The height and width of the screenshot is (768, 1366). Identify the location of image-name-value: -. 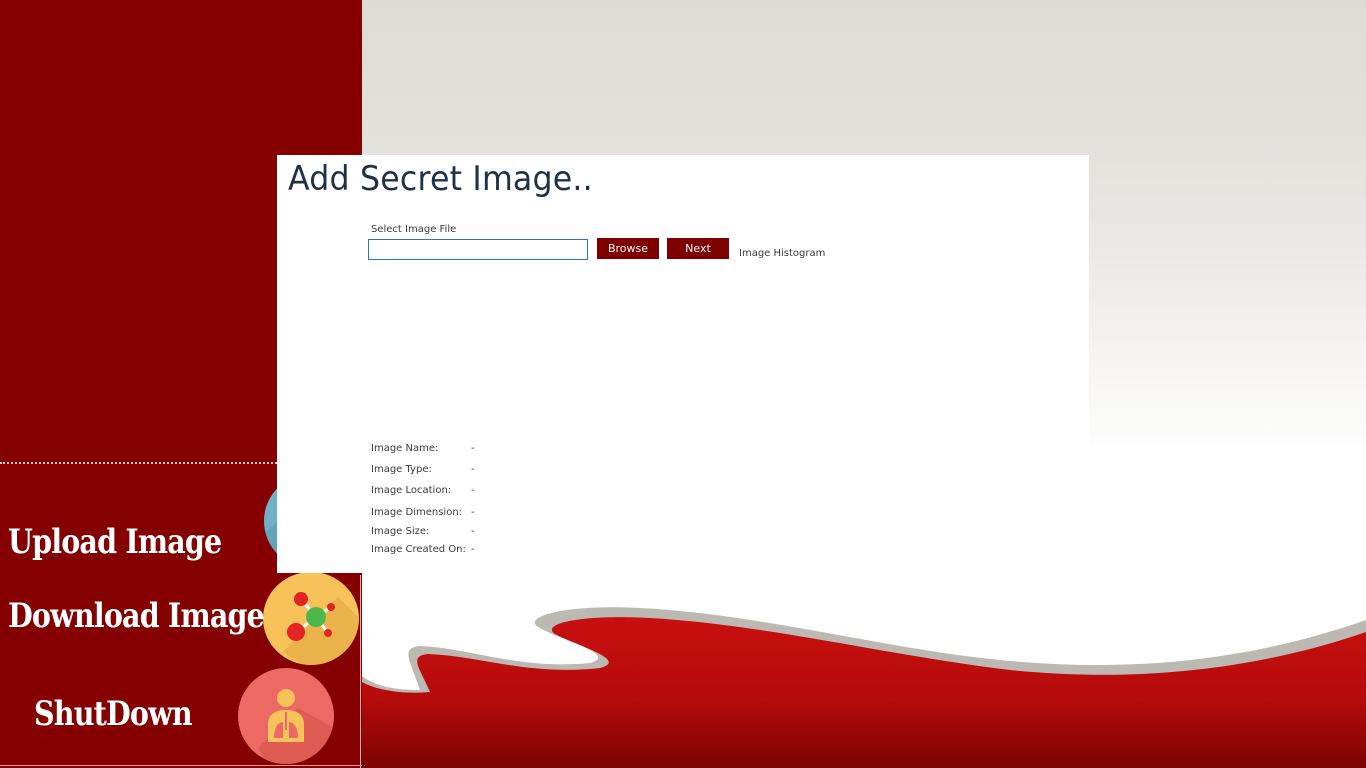
(473, 448).